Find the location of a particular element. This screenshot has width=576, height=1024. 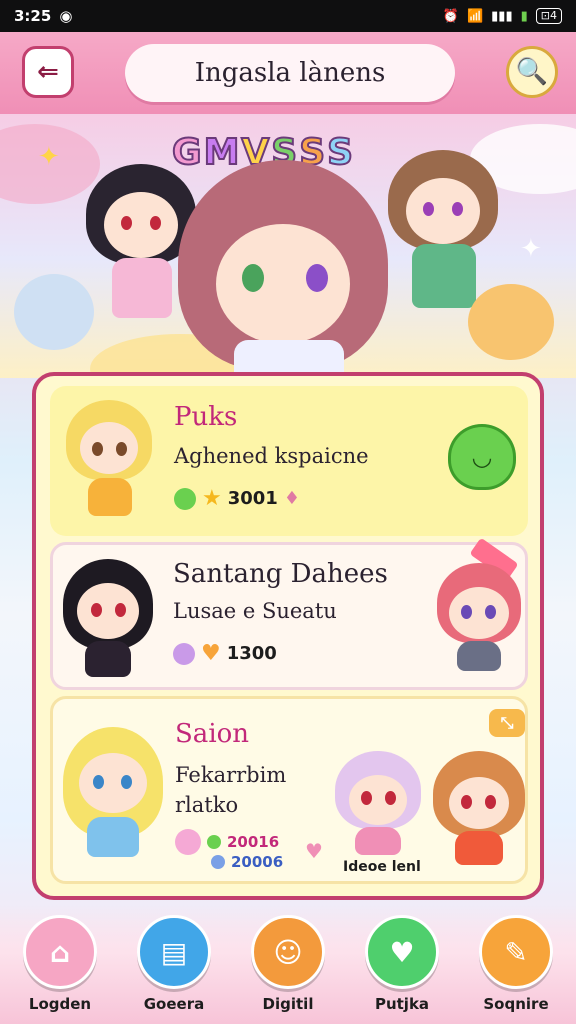

back-button: ⇐ is located at coordinates (48, 72).